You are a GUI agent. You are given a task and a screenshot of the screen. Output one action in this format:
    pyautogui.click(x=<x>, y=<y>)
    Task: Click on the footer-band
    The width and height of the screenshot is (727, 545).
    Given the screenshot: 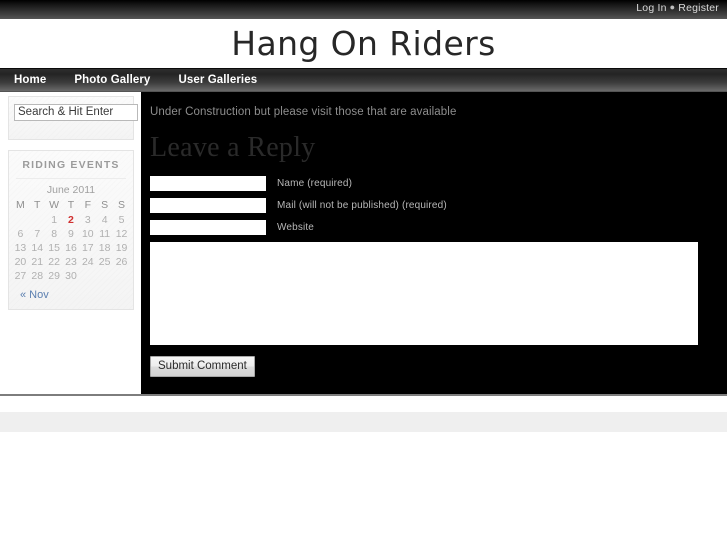 What is the action you would take?
    pyautogui.click(x=363, y=422)
    